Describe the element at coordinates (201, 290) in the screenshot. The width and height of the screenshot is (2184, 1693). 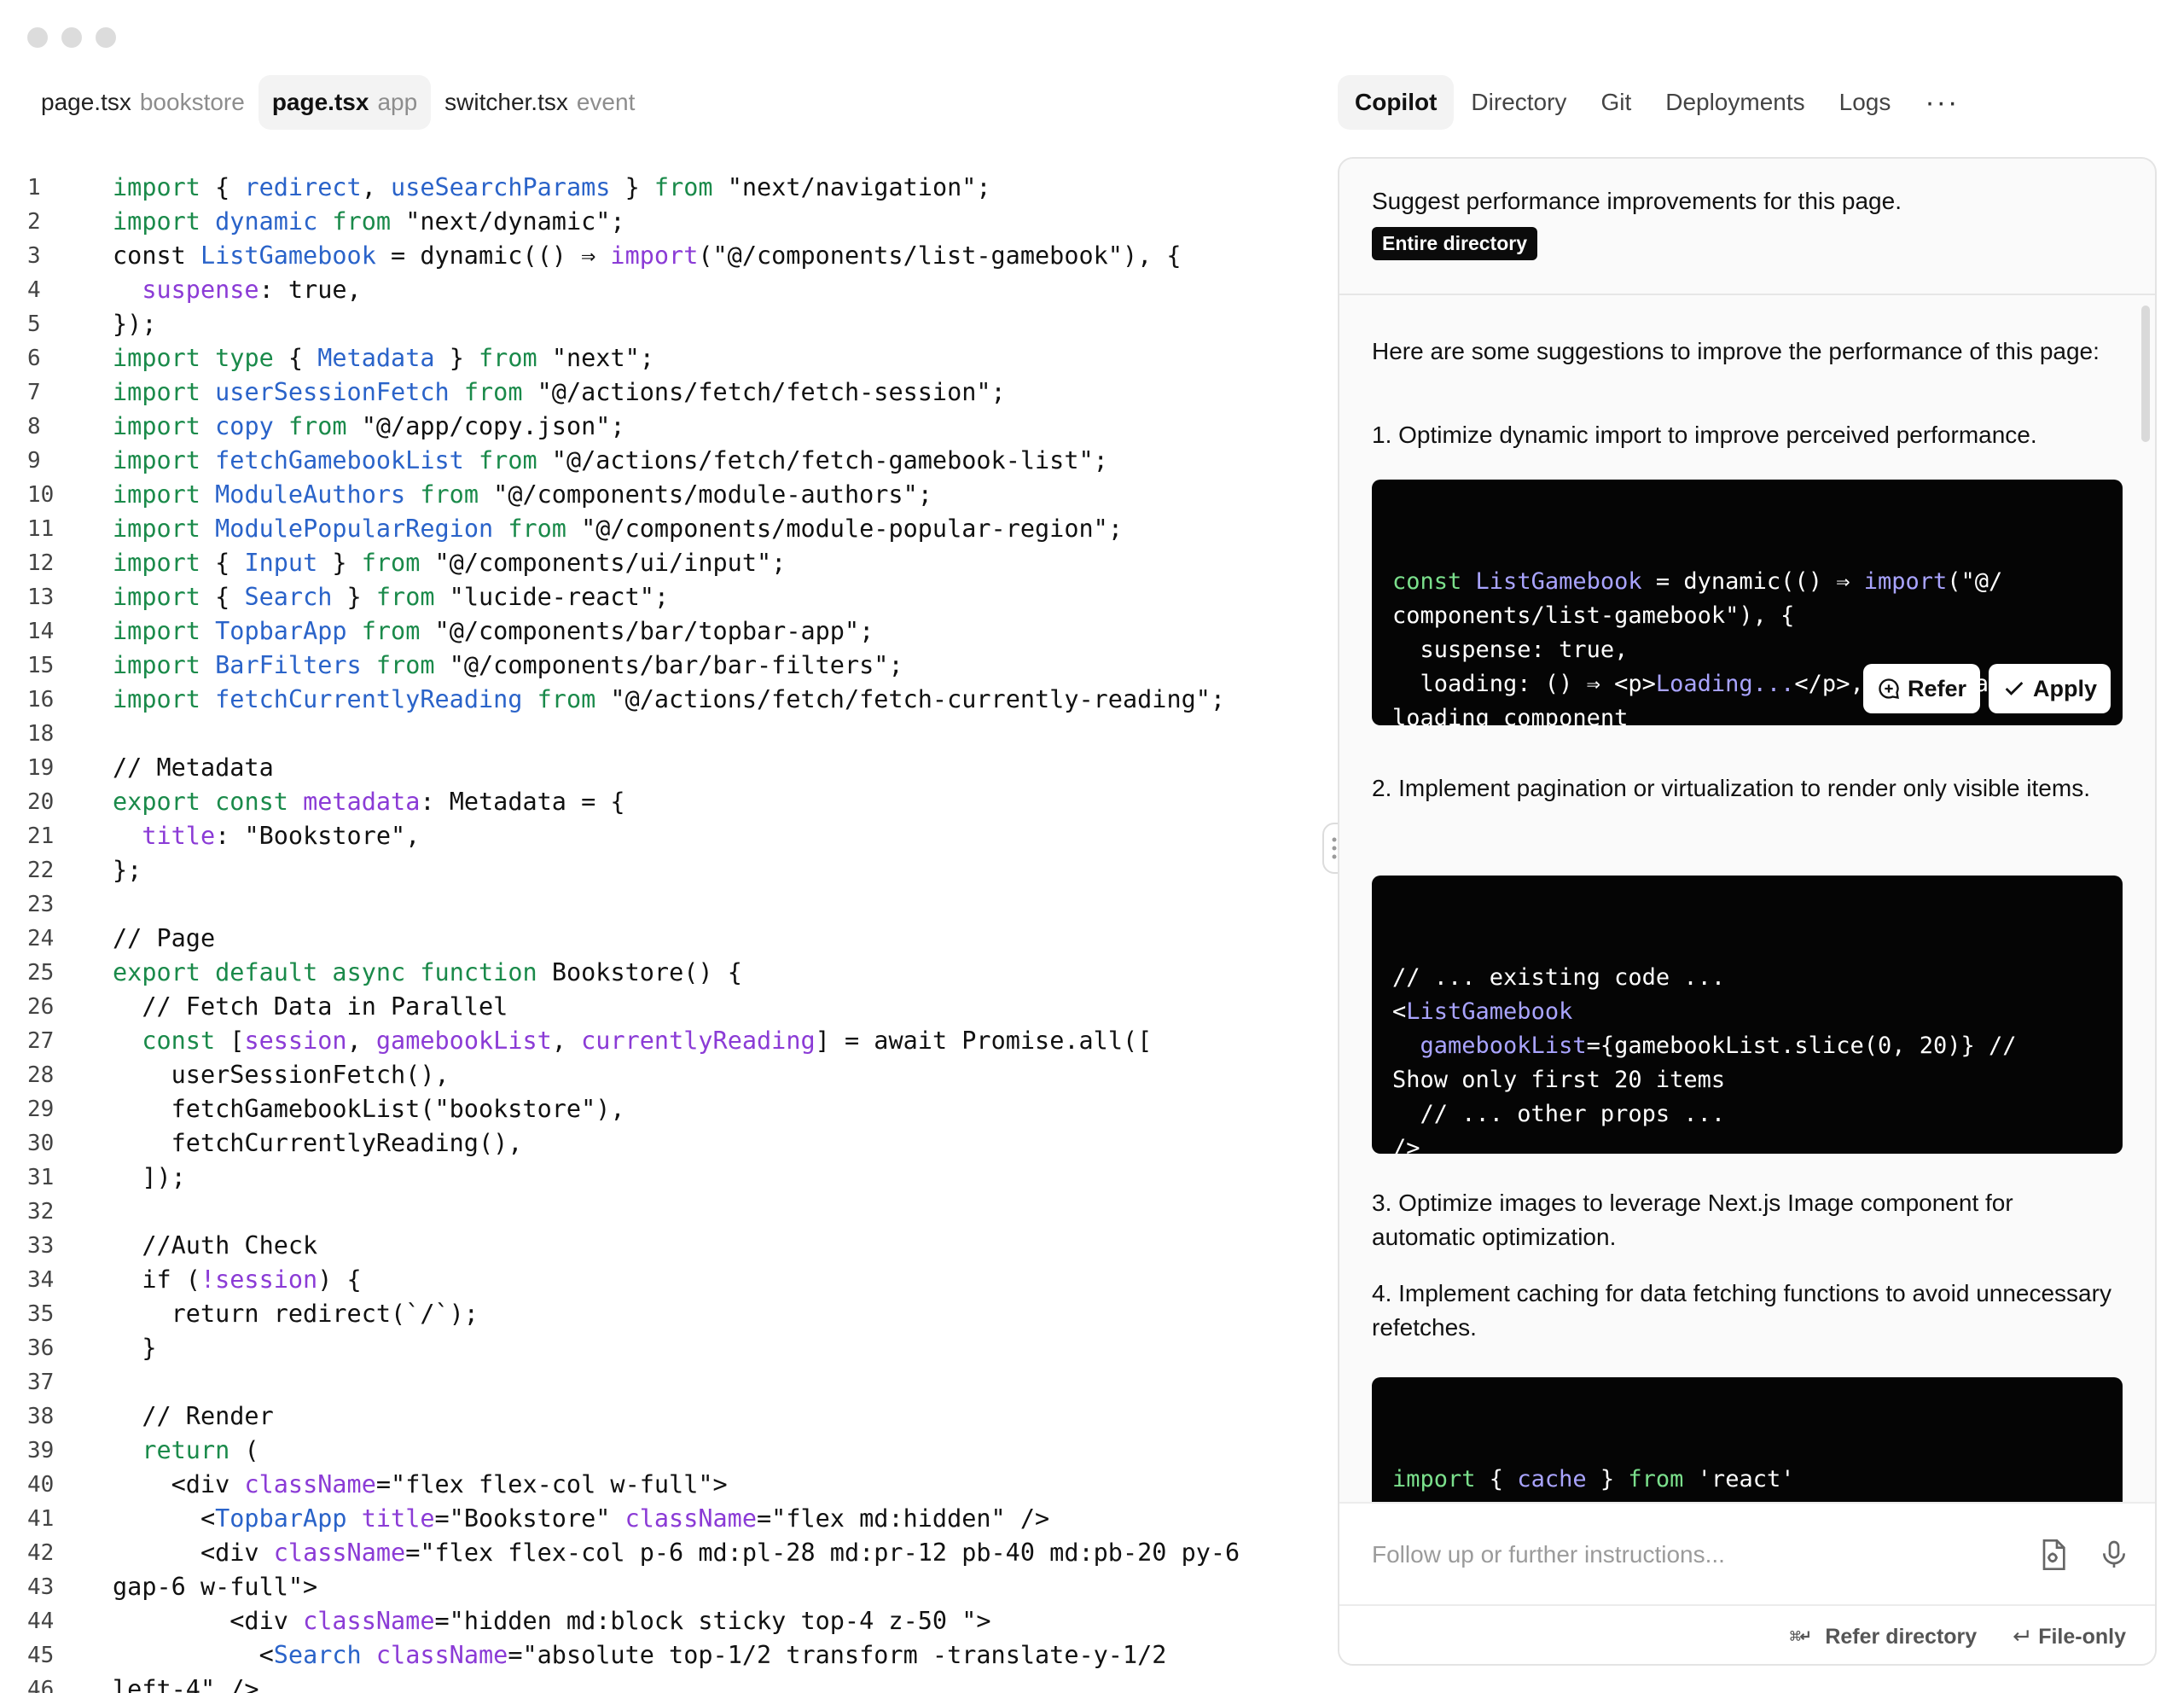
I see `code-token: suspense` at that location.